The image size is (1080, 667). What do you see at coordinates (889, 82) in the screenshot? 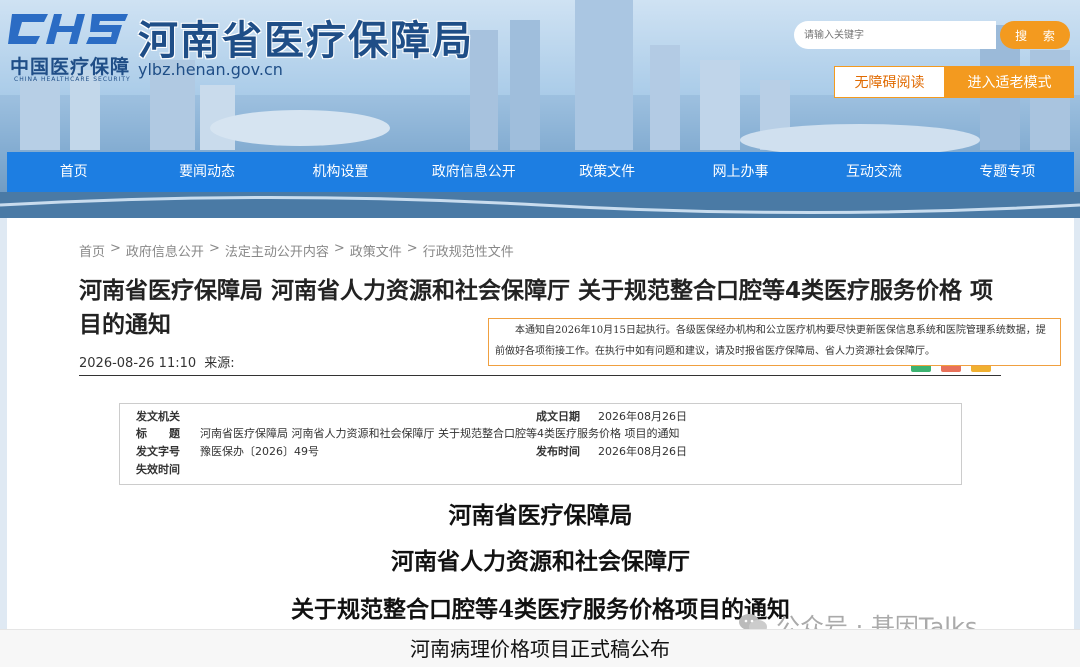
I see `accessible-reading-button: 无障碍阅读` at bounding box center [889, 82].